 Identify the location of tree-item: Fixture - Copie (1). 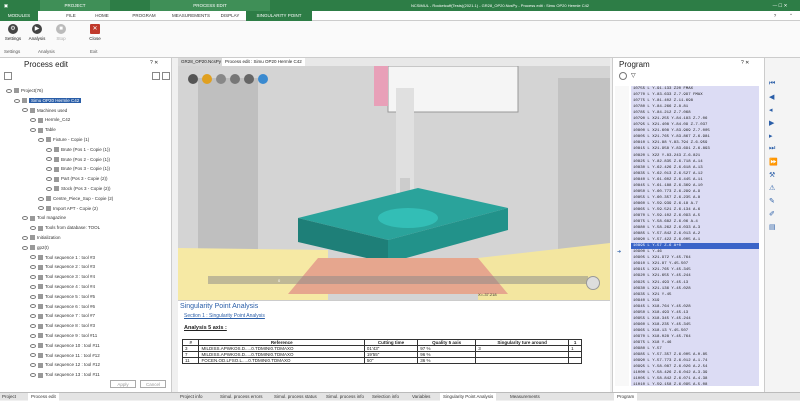
(63, 139).